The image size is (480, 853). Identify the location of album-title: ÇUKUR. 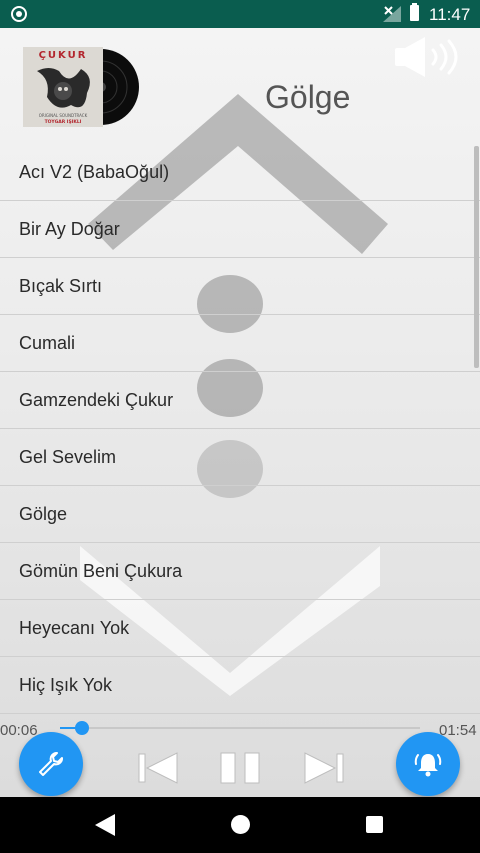
(63, 55).